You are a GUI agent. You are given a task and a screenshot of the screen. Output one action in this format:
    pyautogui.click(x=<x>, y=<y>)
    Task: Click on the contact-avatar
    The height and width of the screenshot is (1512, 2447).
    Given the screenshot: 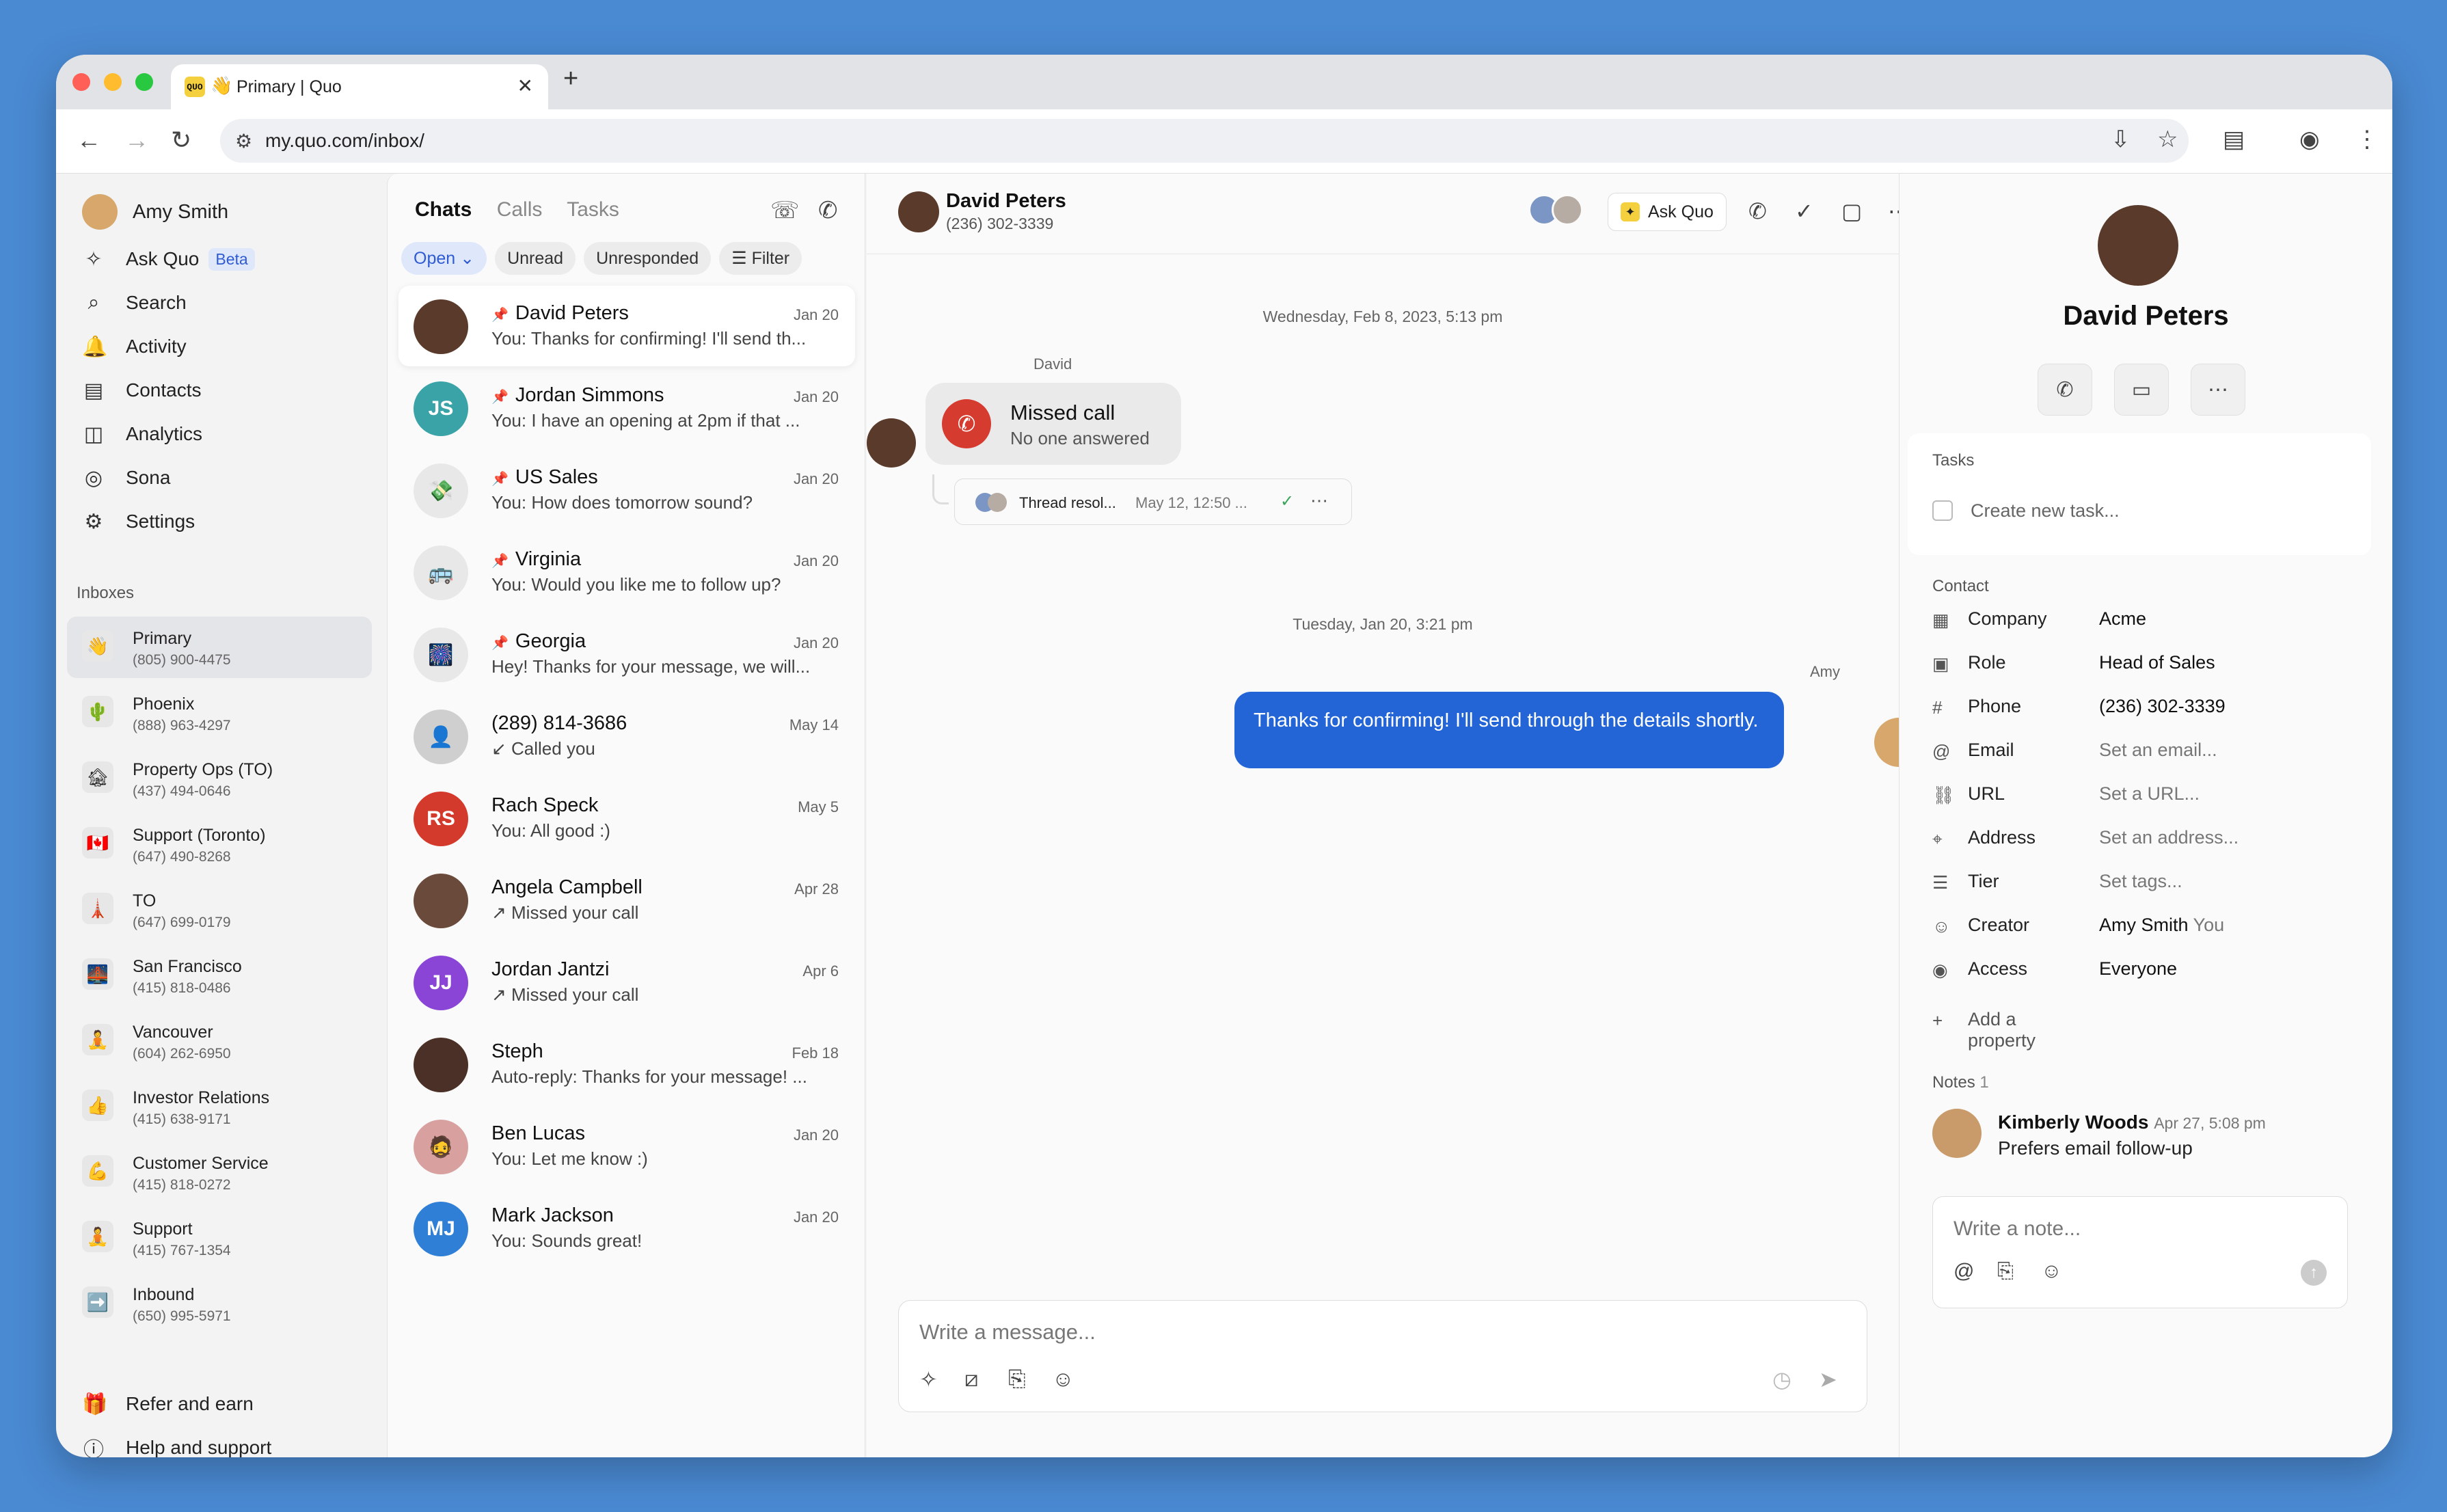 What is the action you would take?
    pyautogui.click(x=919, y=211)
    